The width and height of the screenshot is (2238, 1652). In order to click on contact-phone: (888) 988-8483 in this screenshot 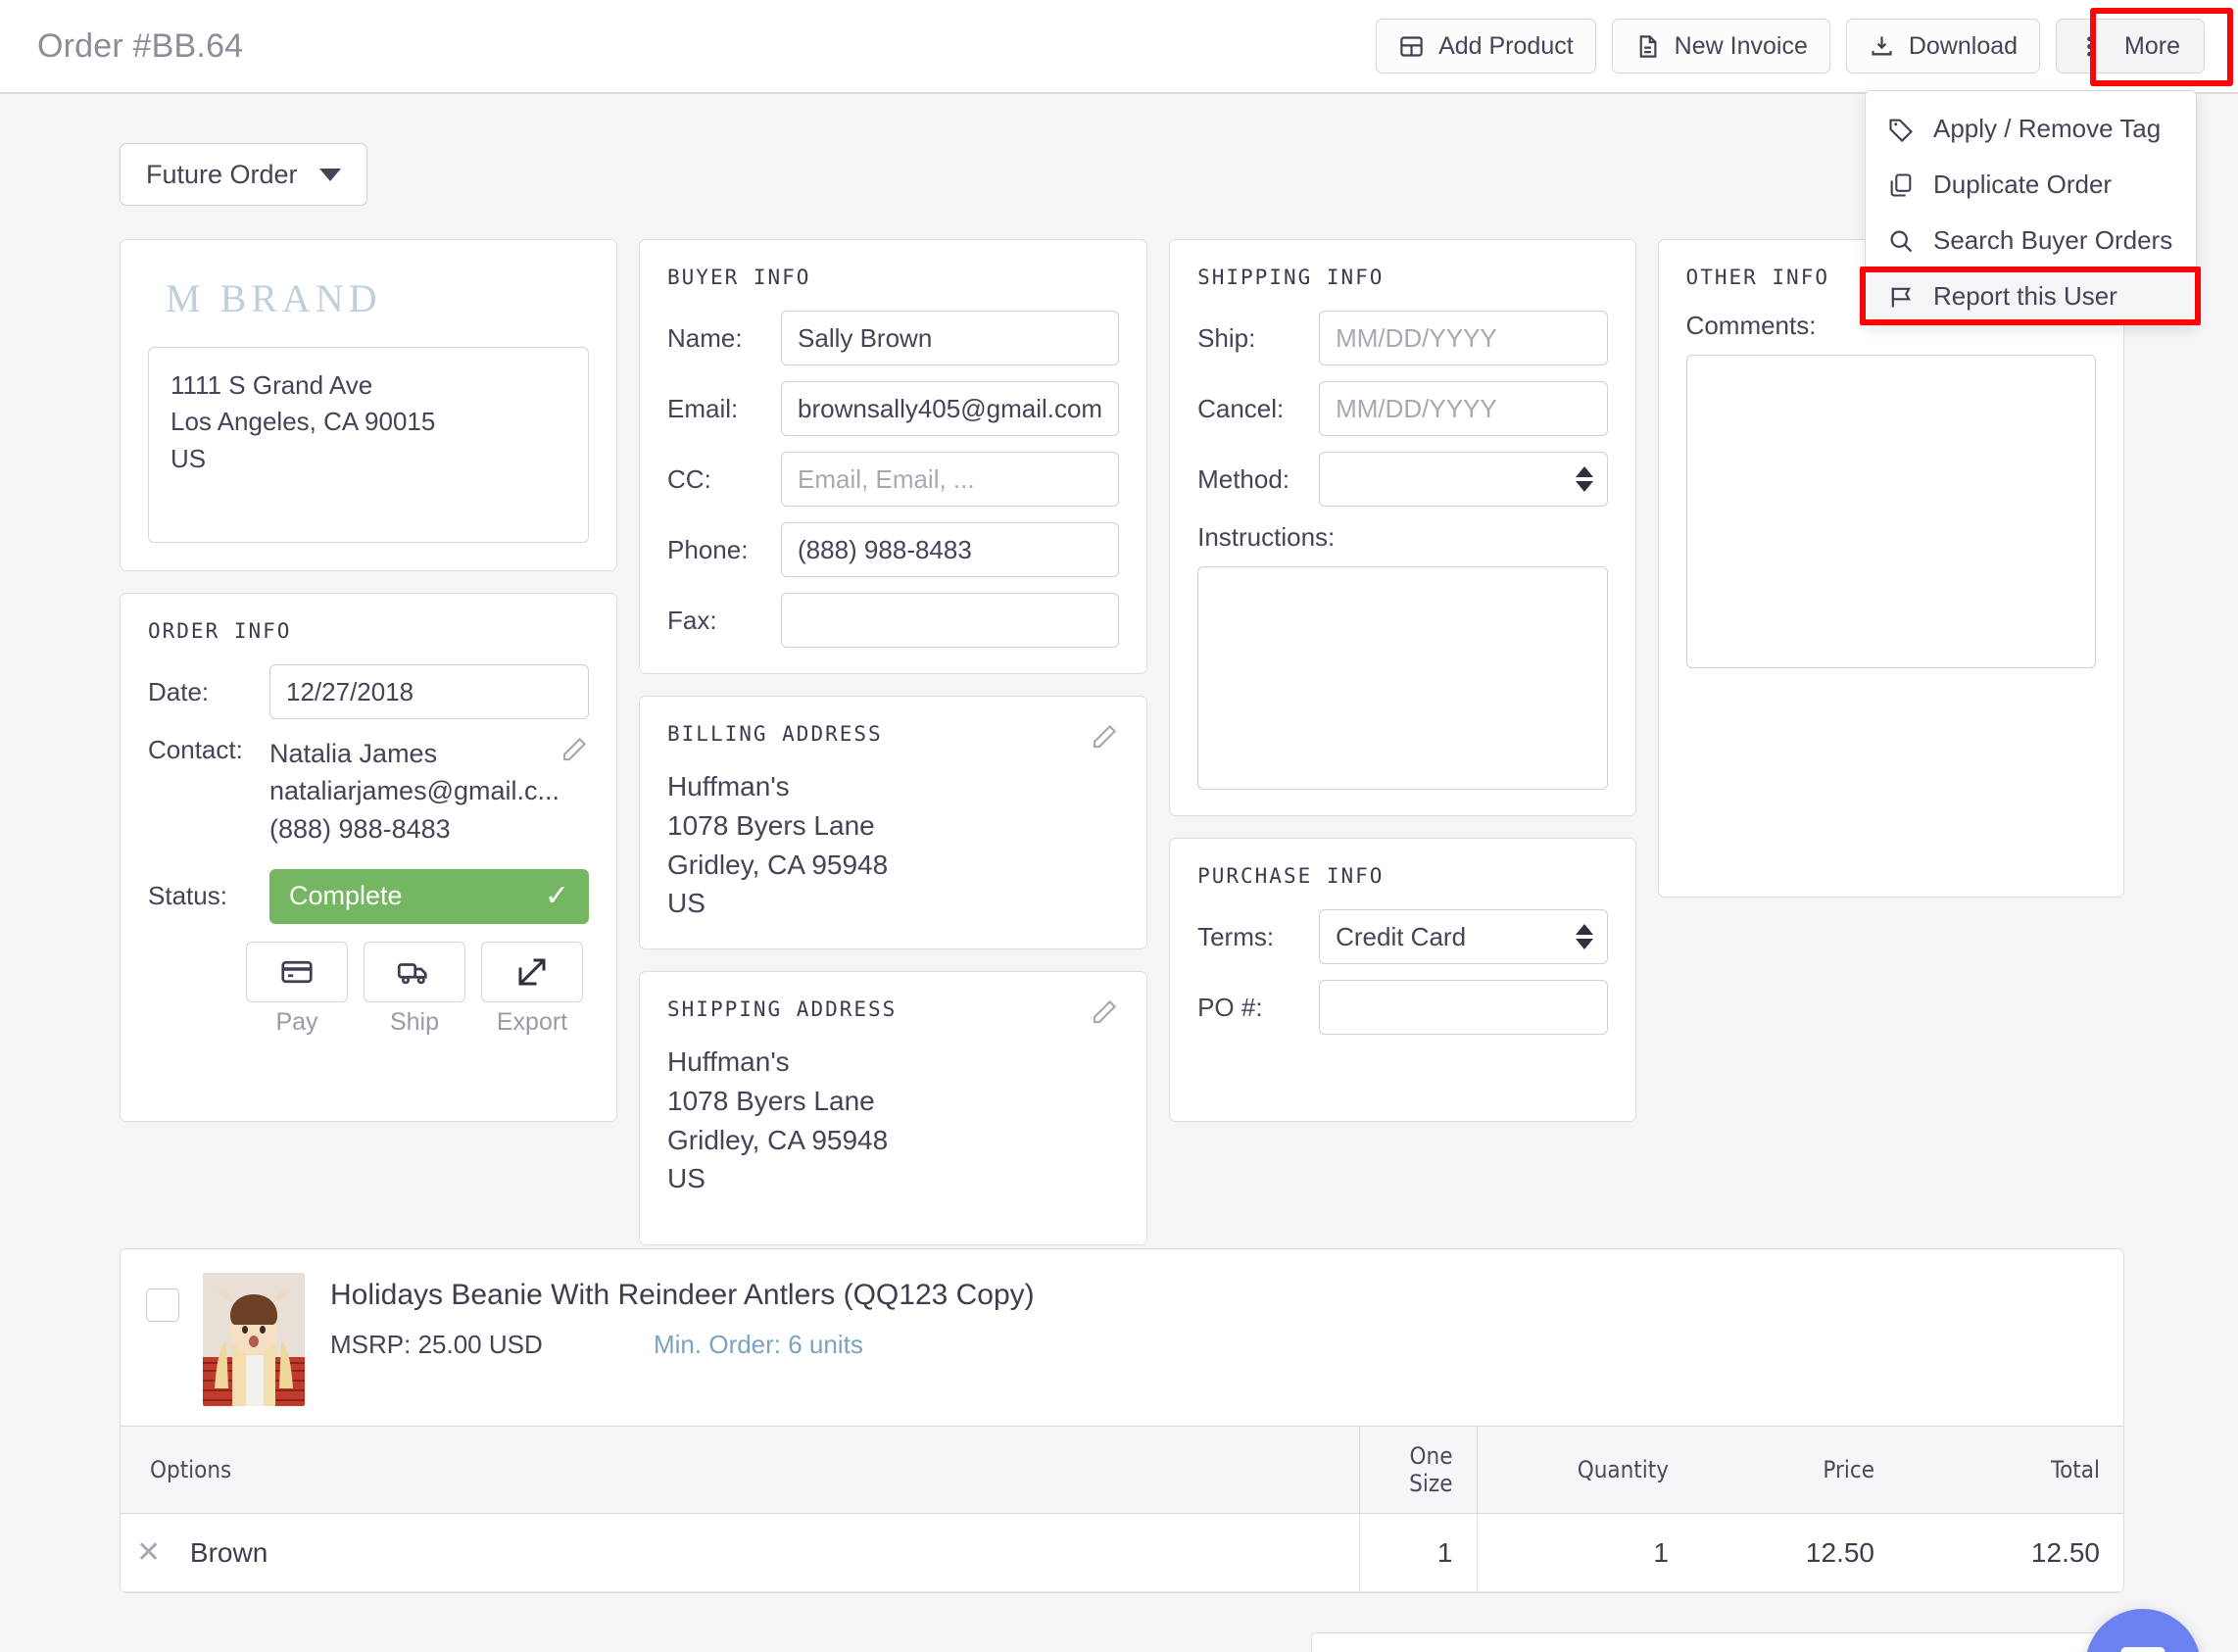, I will do `click(360, 828)`.